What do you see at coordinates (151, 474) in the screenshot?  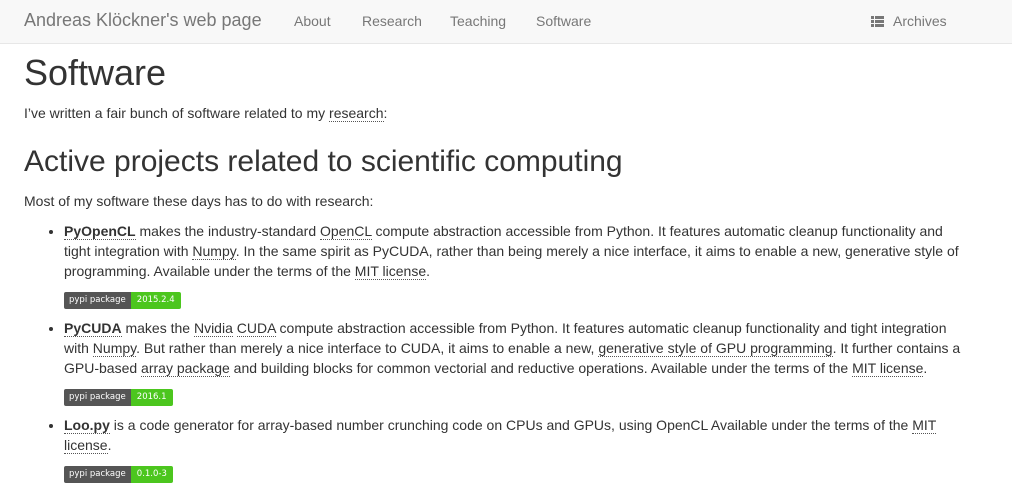 I see `badge-version: 0.1.0-3` at bounding box center [151, 474].